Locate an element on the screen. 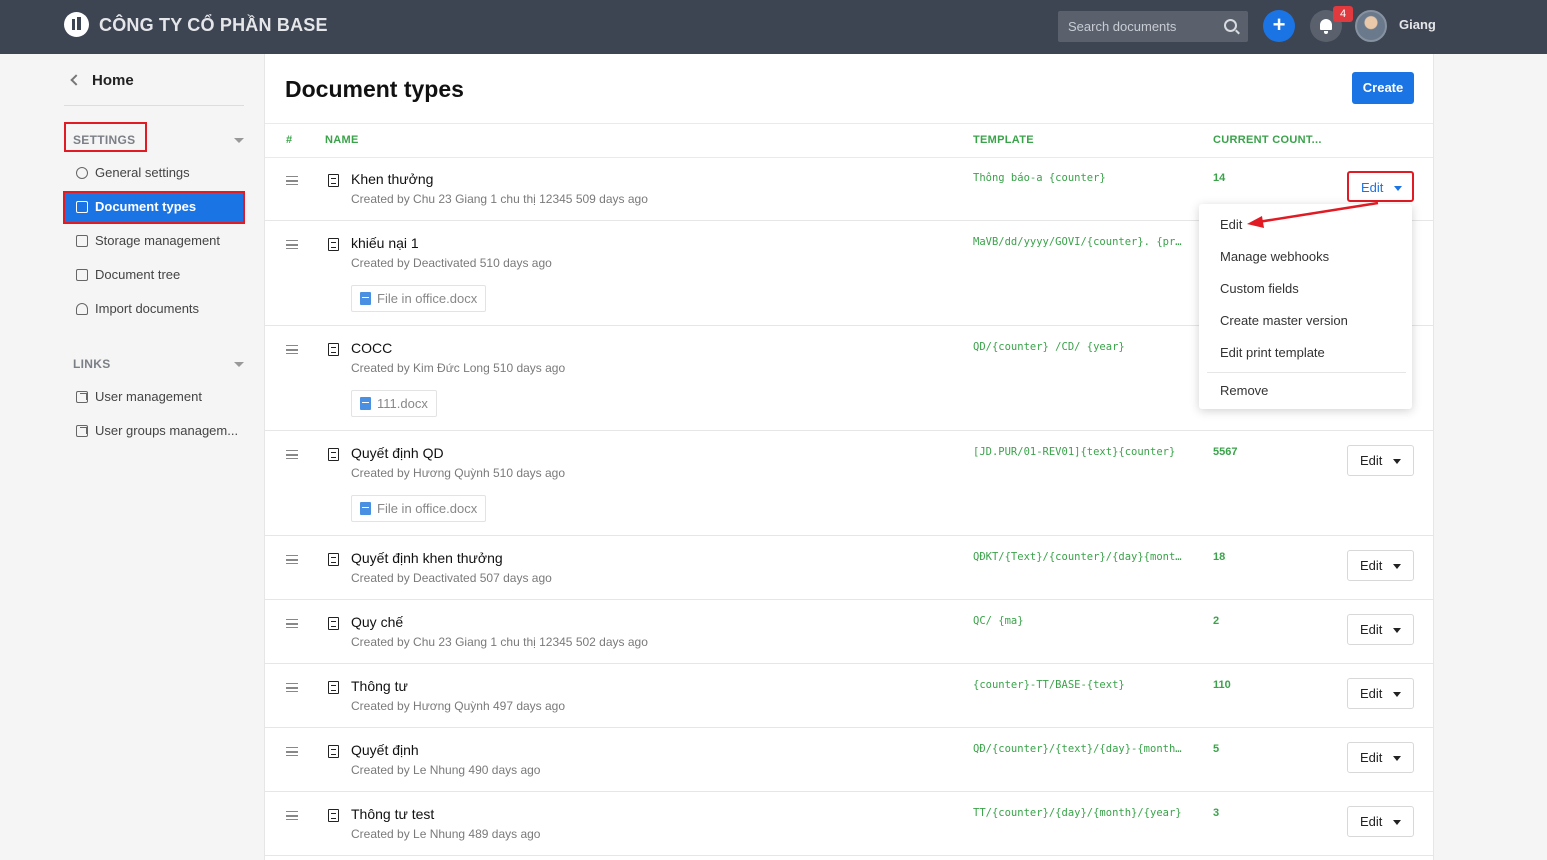 The width and height of the screenshot is (1547, 860). chevron-left-icon is located at coordinates (76, 80).